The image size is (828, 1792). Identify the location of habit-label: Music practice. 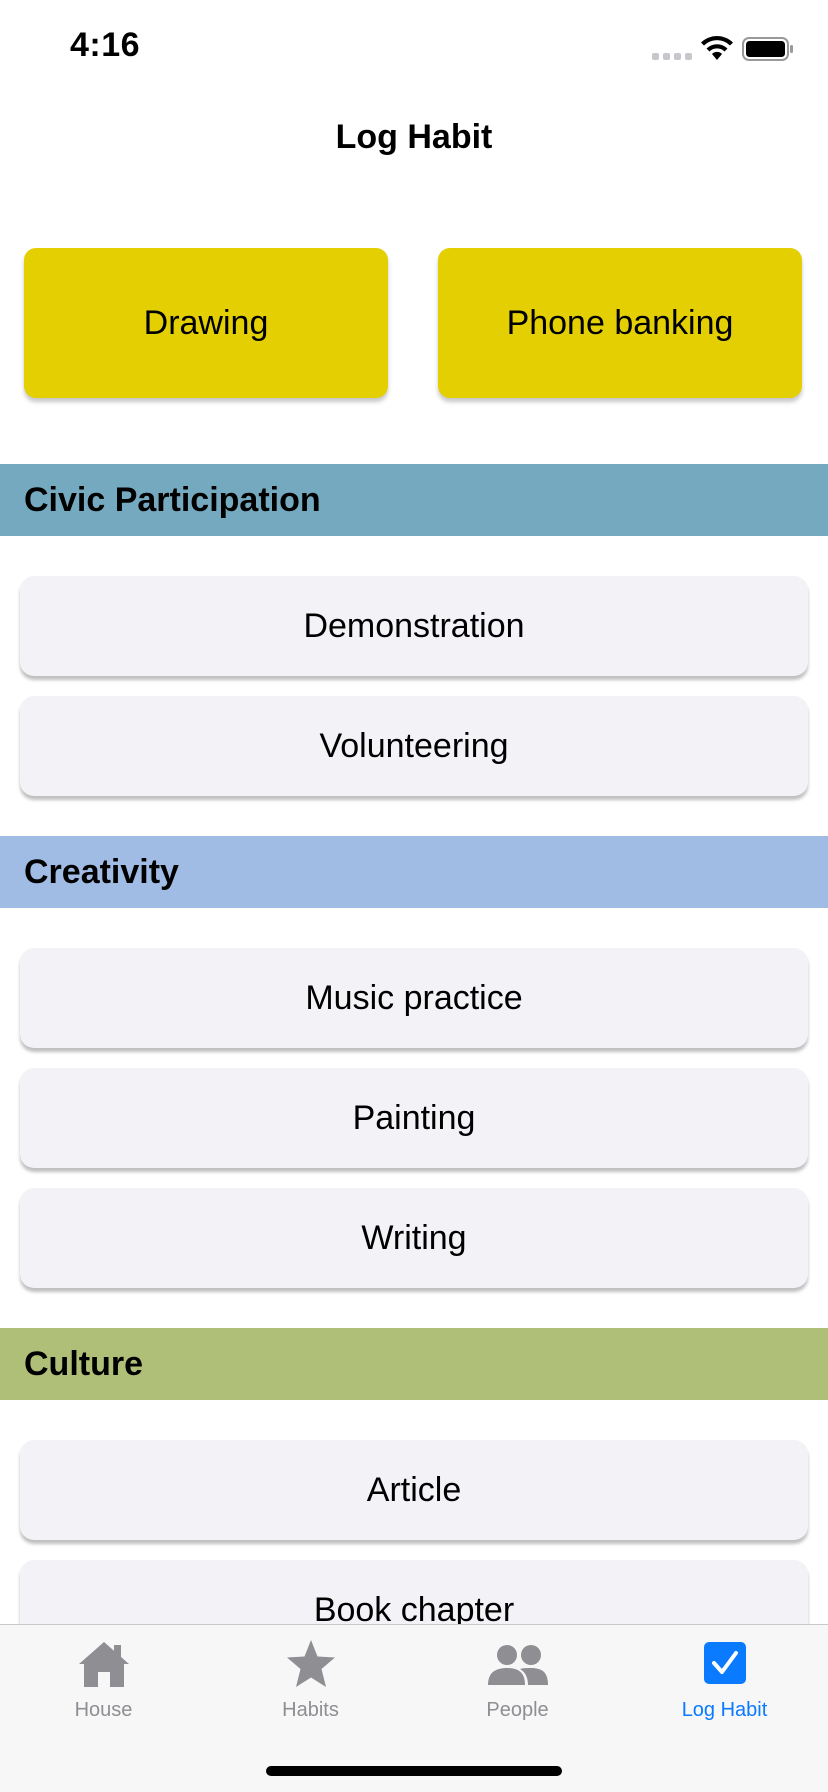
(414, 997).